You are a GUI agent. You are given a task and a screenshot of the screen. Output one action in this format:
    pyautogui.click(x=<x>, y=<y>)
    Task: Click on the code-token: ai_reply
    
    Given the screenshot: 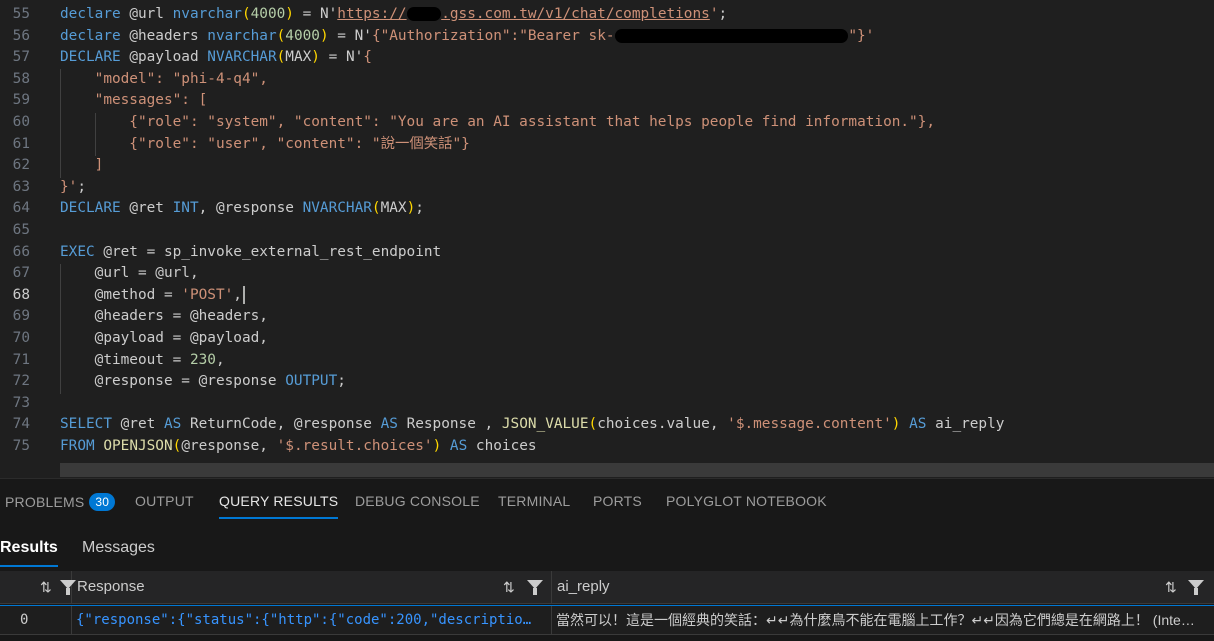 What is the action you would take?
    pyautogui.click(x=965, y=424)
    